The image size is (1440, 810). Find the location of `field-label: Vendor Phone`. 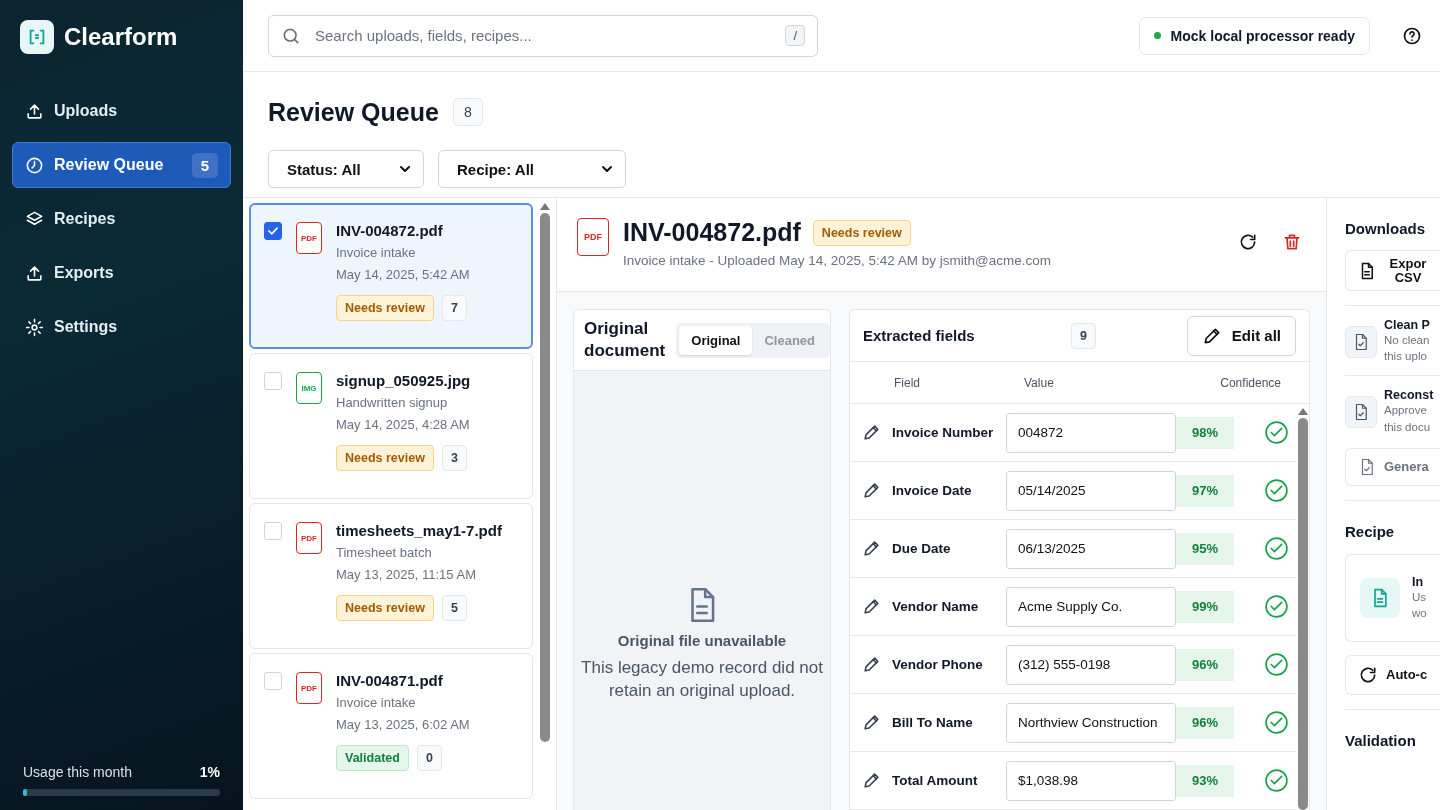

field-label: Vendor Phone is located at coordinates (938, 664).